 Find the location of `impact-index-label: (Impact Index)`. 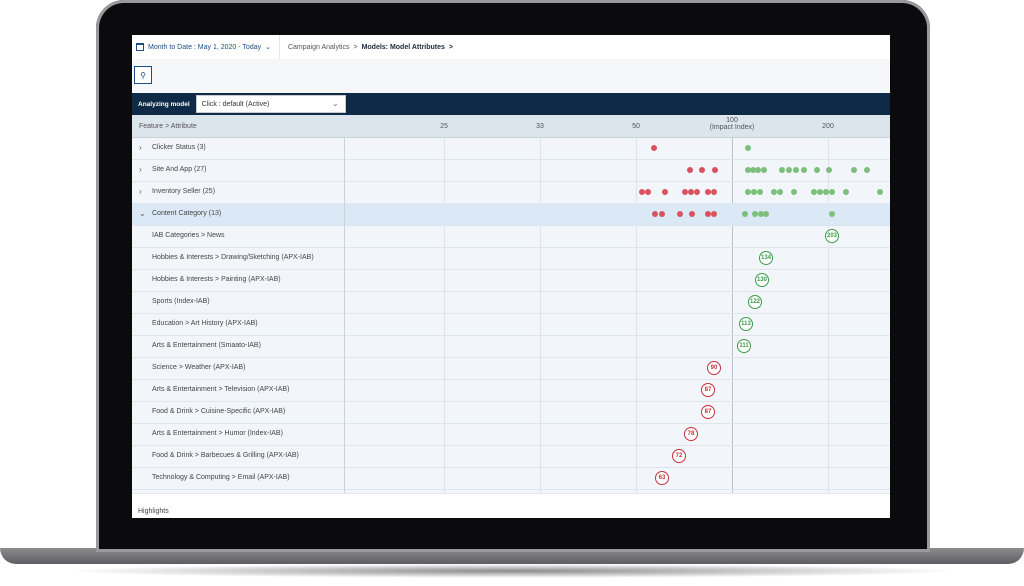

impact-index-label: (Impact Index) is located at coordinates (732, 127).